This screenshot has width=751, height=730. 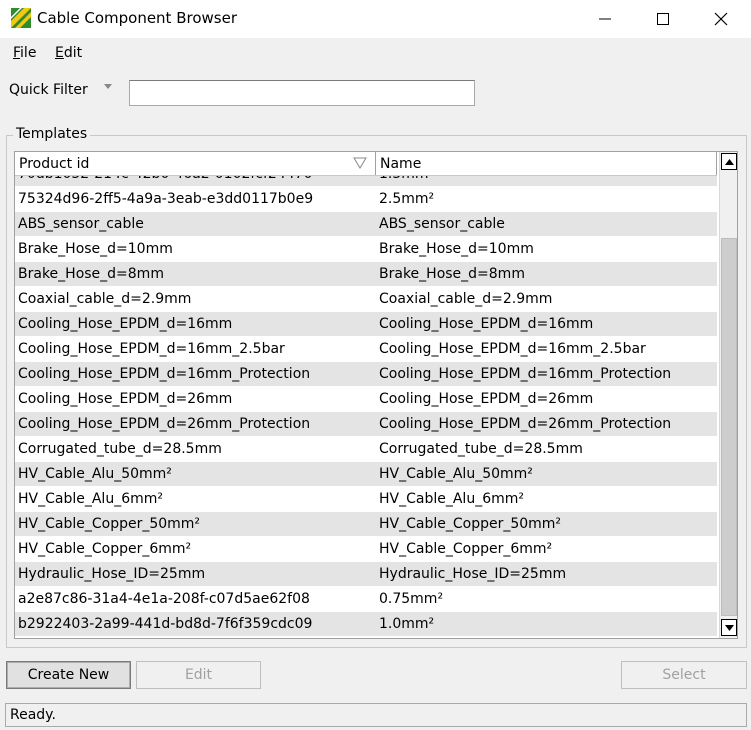 I want to click on cell-name: Cooling_Hose_EPDM_d=26mm_Protection, so click(x=525, y=424).